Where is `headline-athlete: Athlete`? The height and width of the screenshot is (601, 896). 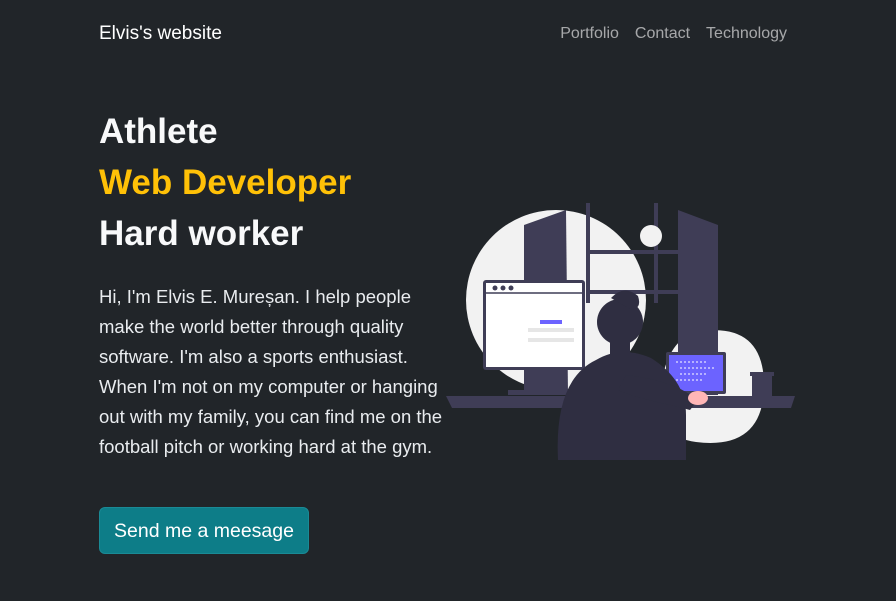 headline-athlete: Athlete is located at coordinates (158, 131).